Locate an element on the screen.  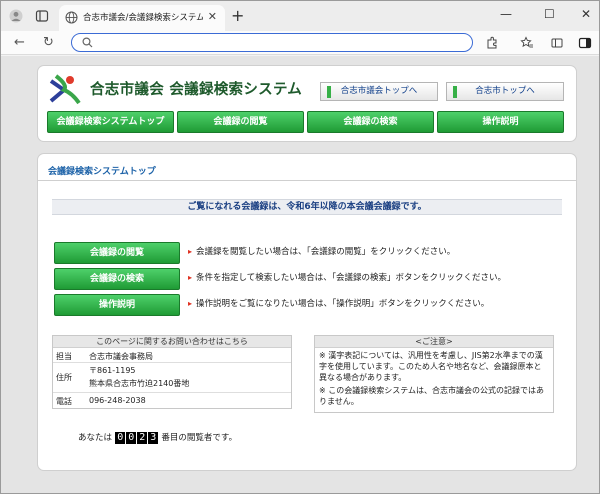
menu-help-button: 操作説明 is located at coordinates (500, 122).